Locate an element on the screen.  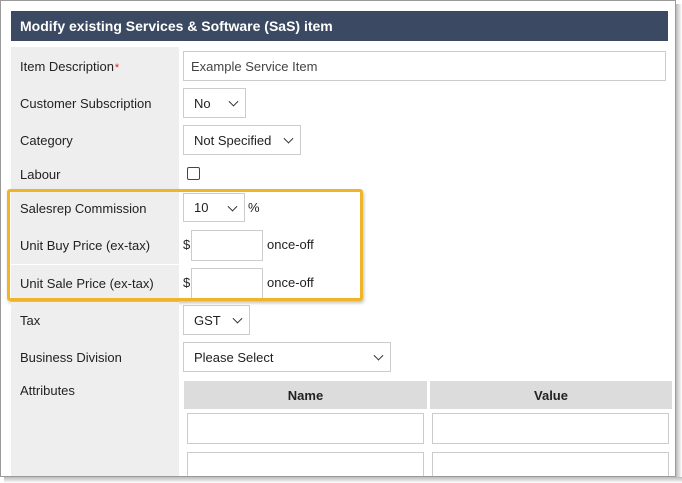
category-select: Not Specified is located at coordinates (242, 140).